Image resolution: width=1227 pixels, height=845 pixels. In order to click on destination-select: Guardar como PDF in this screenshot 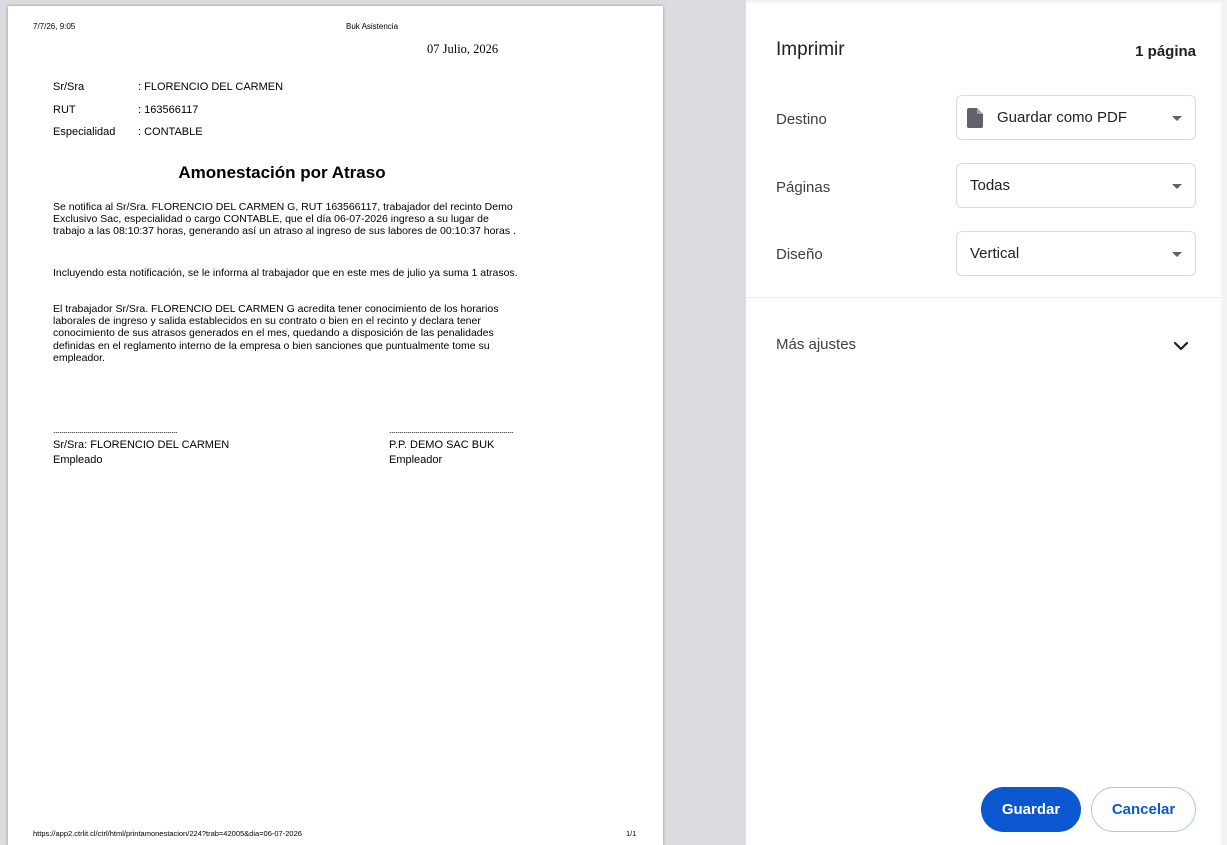, I will do `click(1076, 117)`.